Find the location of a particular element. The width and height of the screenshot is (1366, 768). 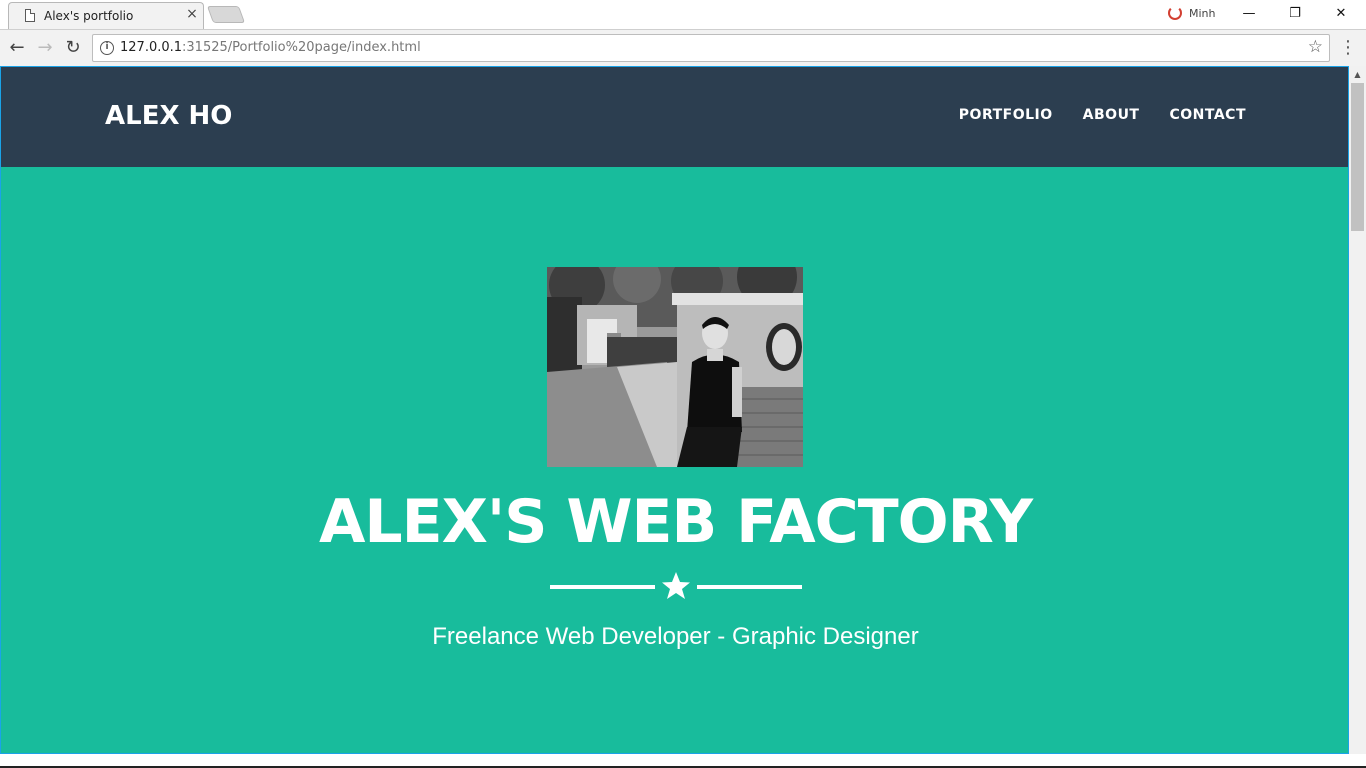

forward-button: → is located at coordinates (45, 48).